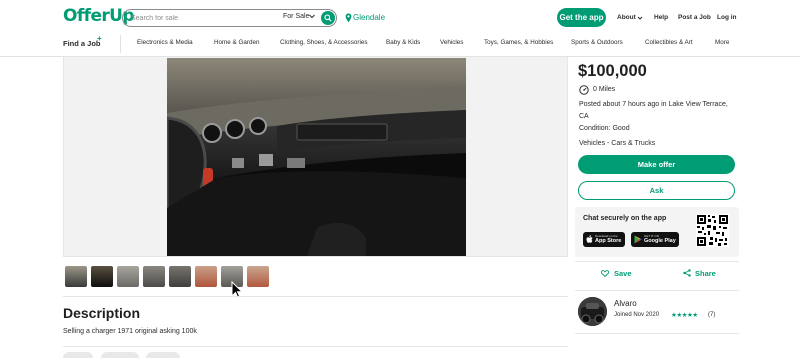 The height and width of the screenshot is (358, 800). What do you see at coordinates (637, 315) in the screenshot?
I see `seller-joined-date: Joined Nov 2020` at bounding box center [637, 315].